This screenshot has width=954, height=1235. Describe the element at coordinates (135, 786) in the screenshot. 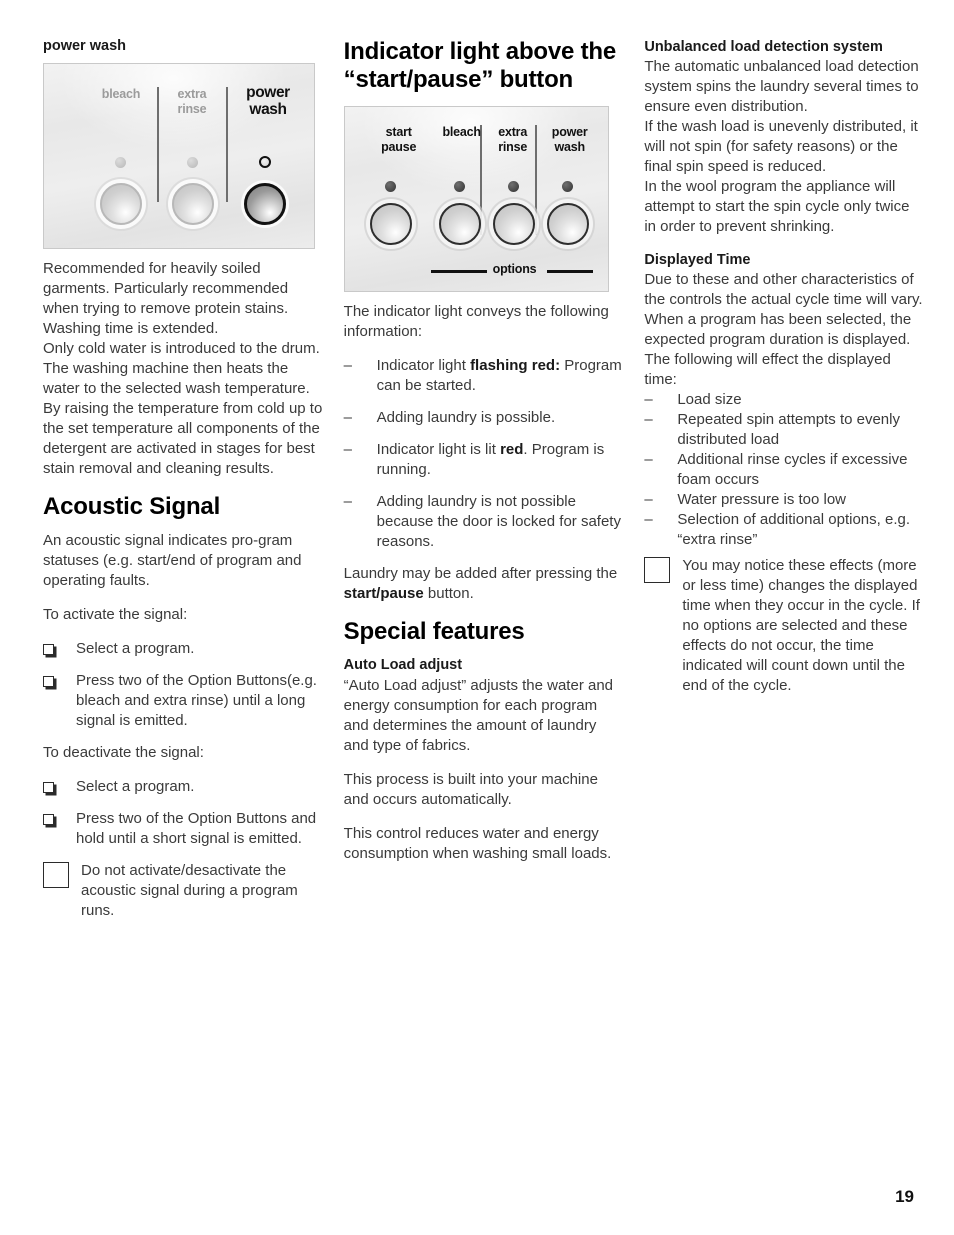

I see `deactivate-step-1: Select a program.` at that location.